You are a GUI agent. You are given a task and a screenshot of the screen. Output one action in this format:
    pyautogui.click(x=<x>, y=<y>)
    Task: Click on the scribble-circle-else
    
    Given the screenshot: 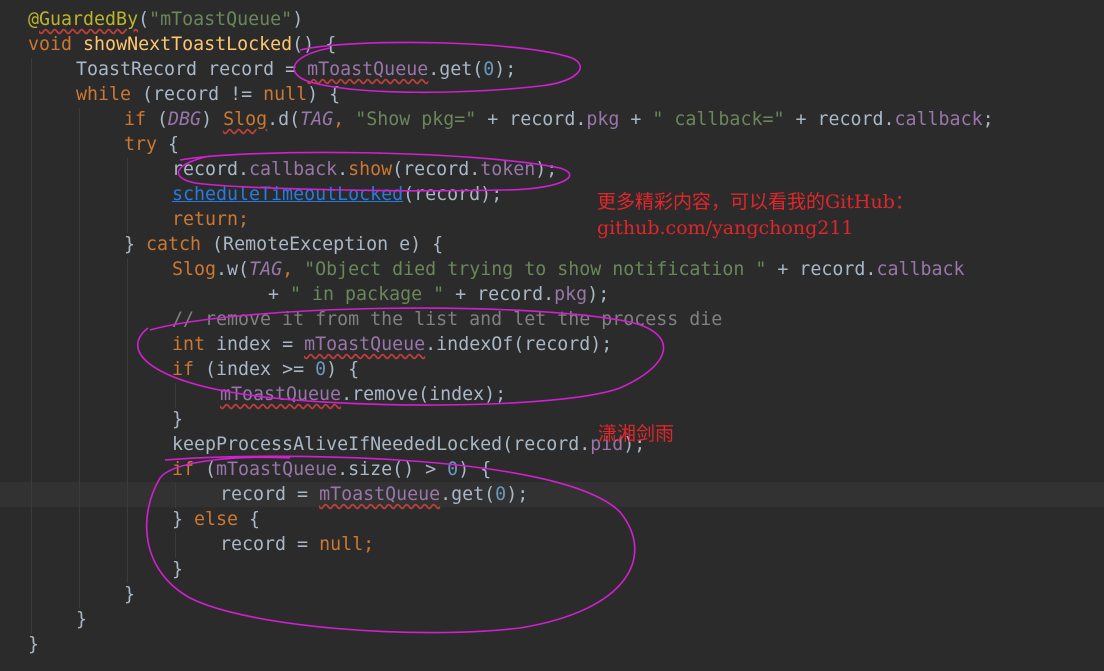 What is the action you would take?
    pyautogui.click(x=390, y=544)
    